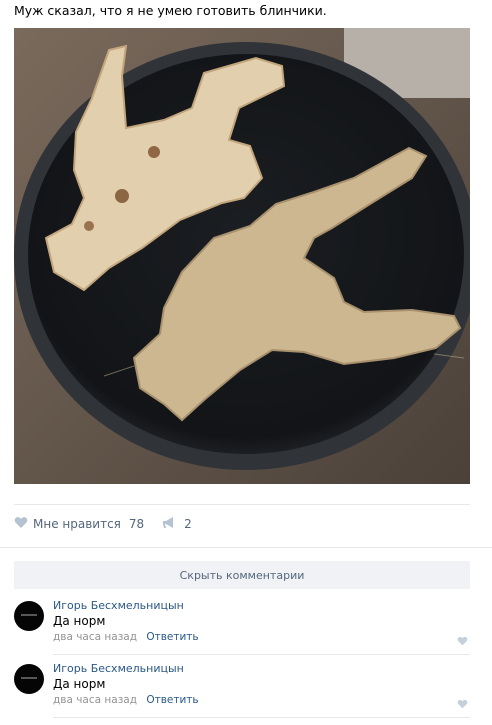 The height and width of the screenshot is (725, 492). Describe the element at coordinates (169, 524) in the screenshot. I see `megaphone-icon` at that location.